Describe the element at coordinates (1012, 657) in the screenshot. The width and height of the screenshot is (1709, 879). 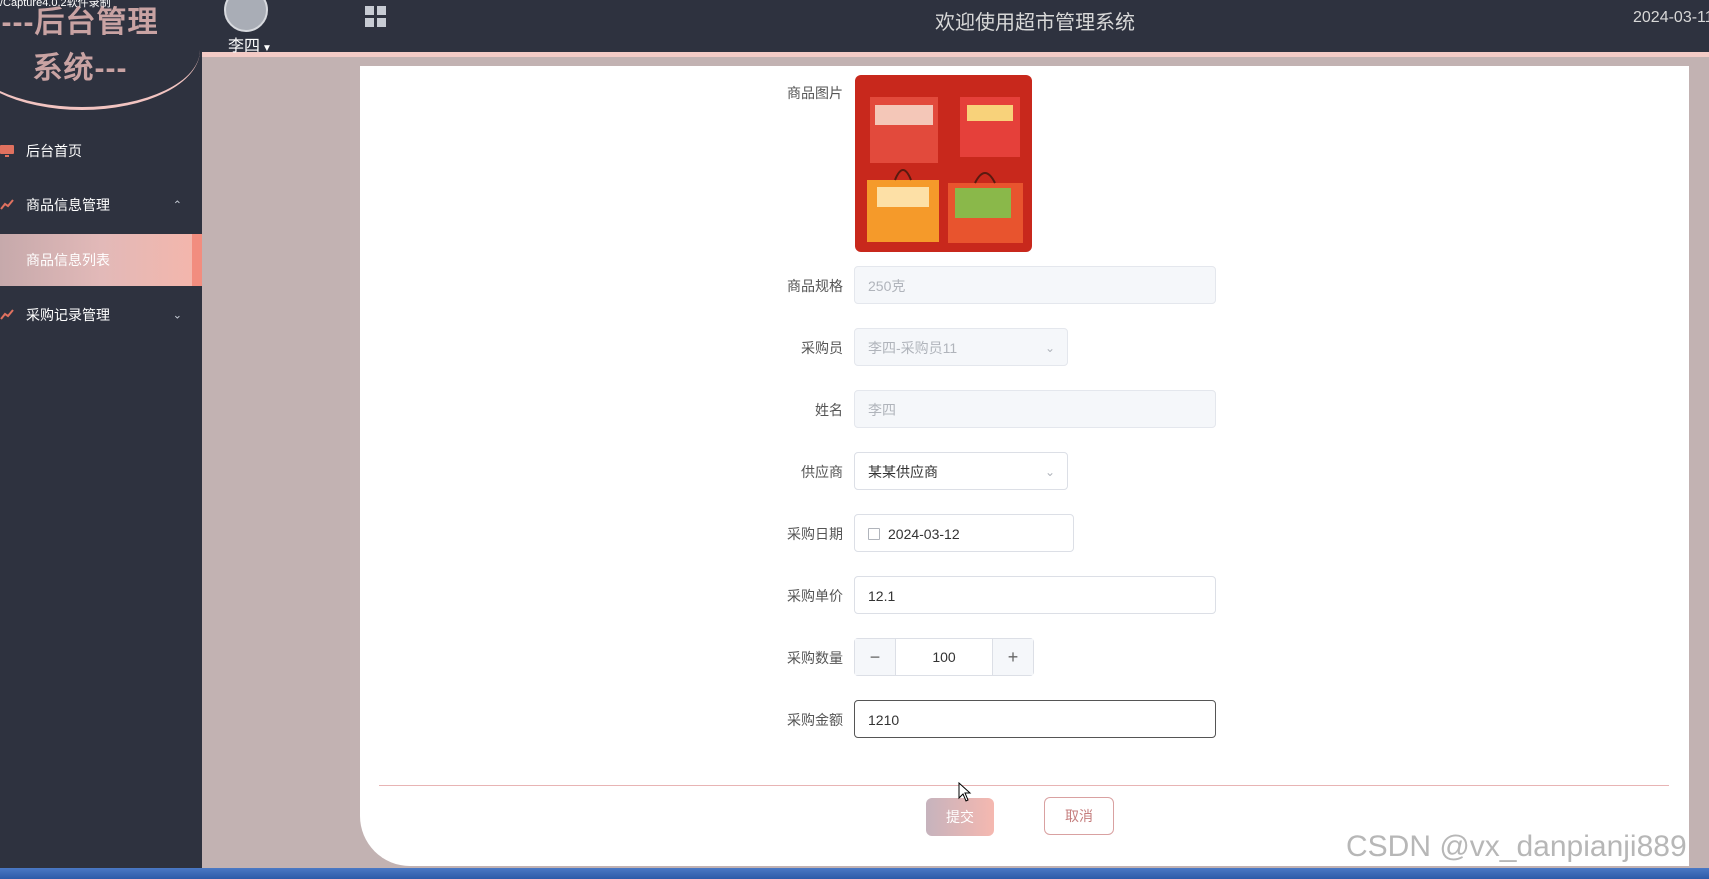
I see `increment-button: +` at that location.